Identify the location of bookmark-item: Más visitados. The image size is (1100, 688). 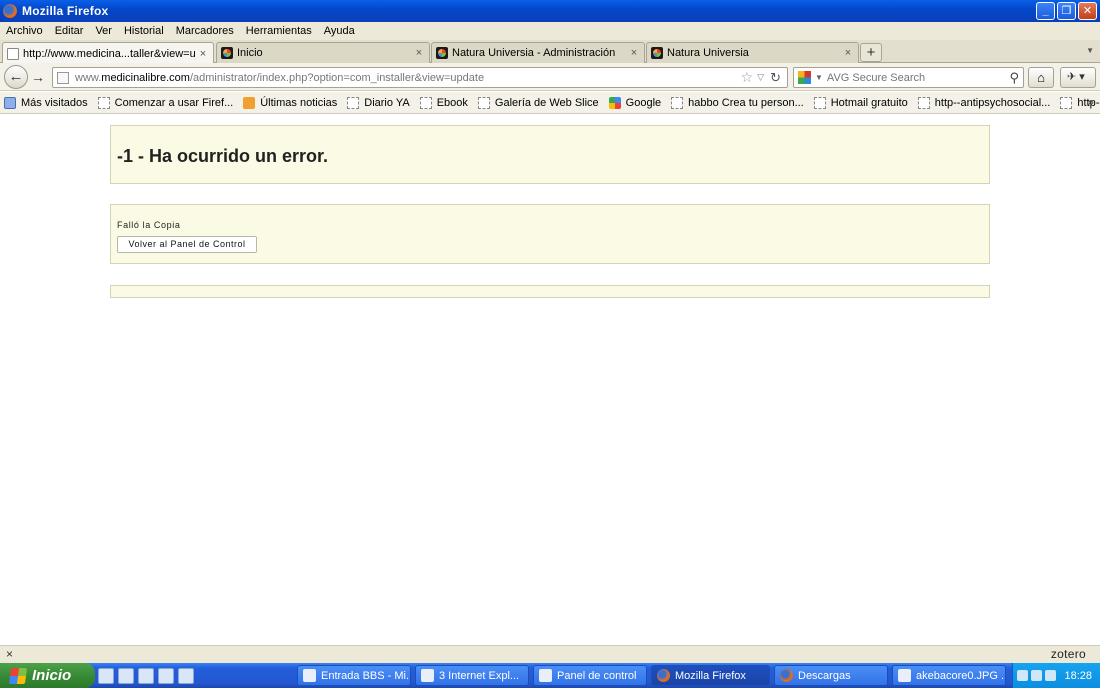
(46, 102).